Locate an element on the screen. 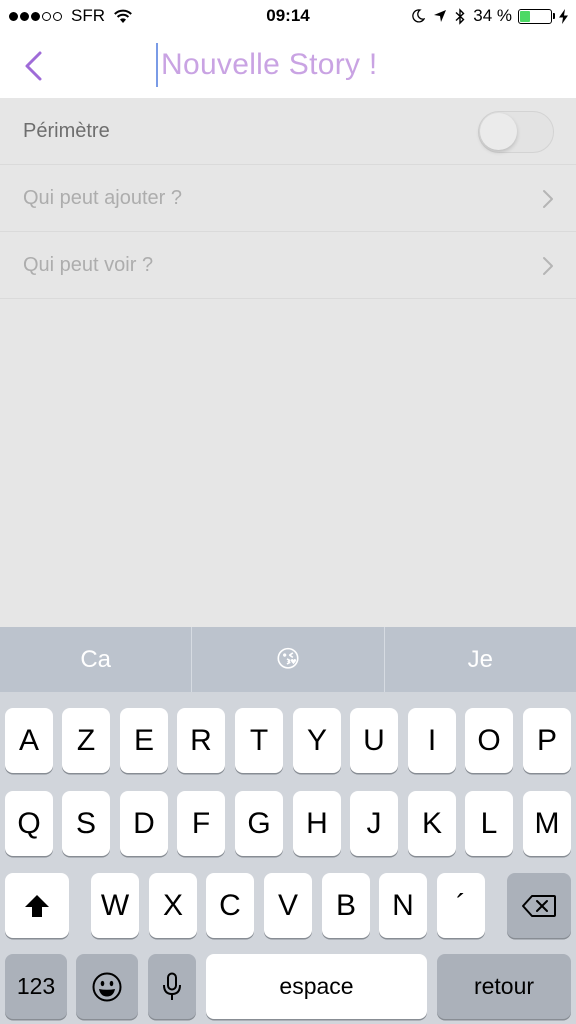  key: K is located at coordinates (432, 823).